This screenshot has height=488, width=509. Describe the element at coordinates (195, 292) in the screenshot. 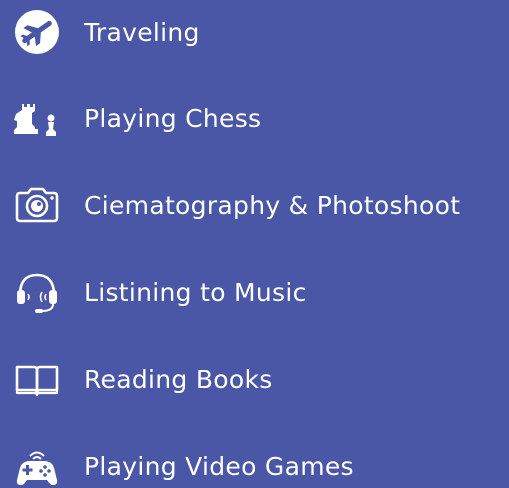

I see `hobby-label-listening-music: Listining to Music` at that location.